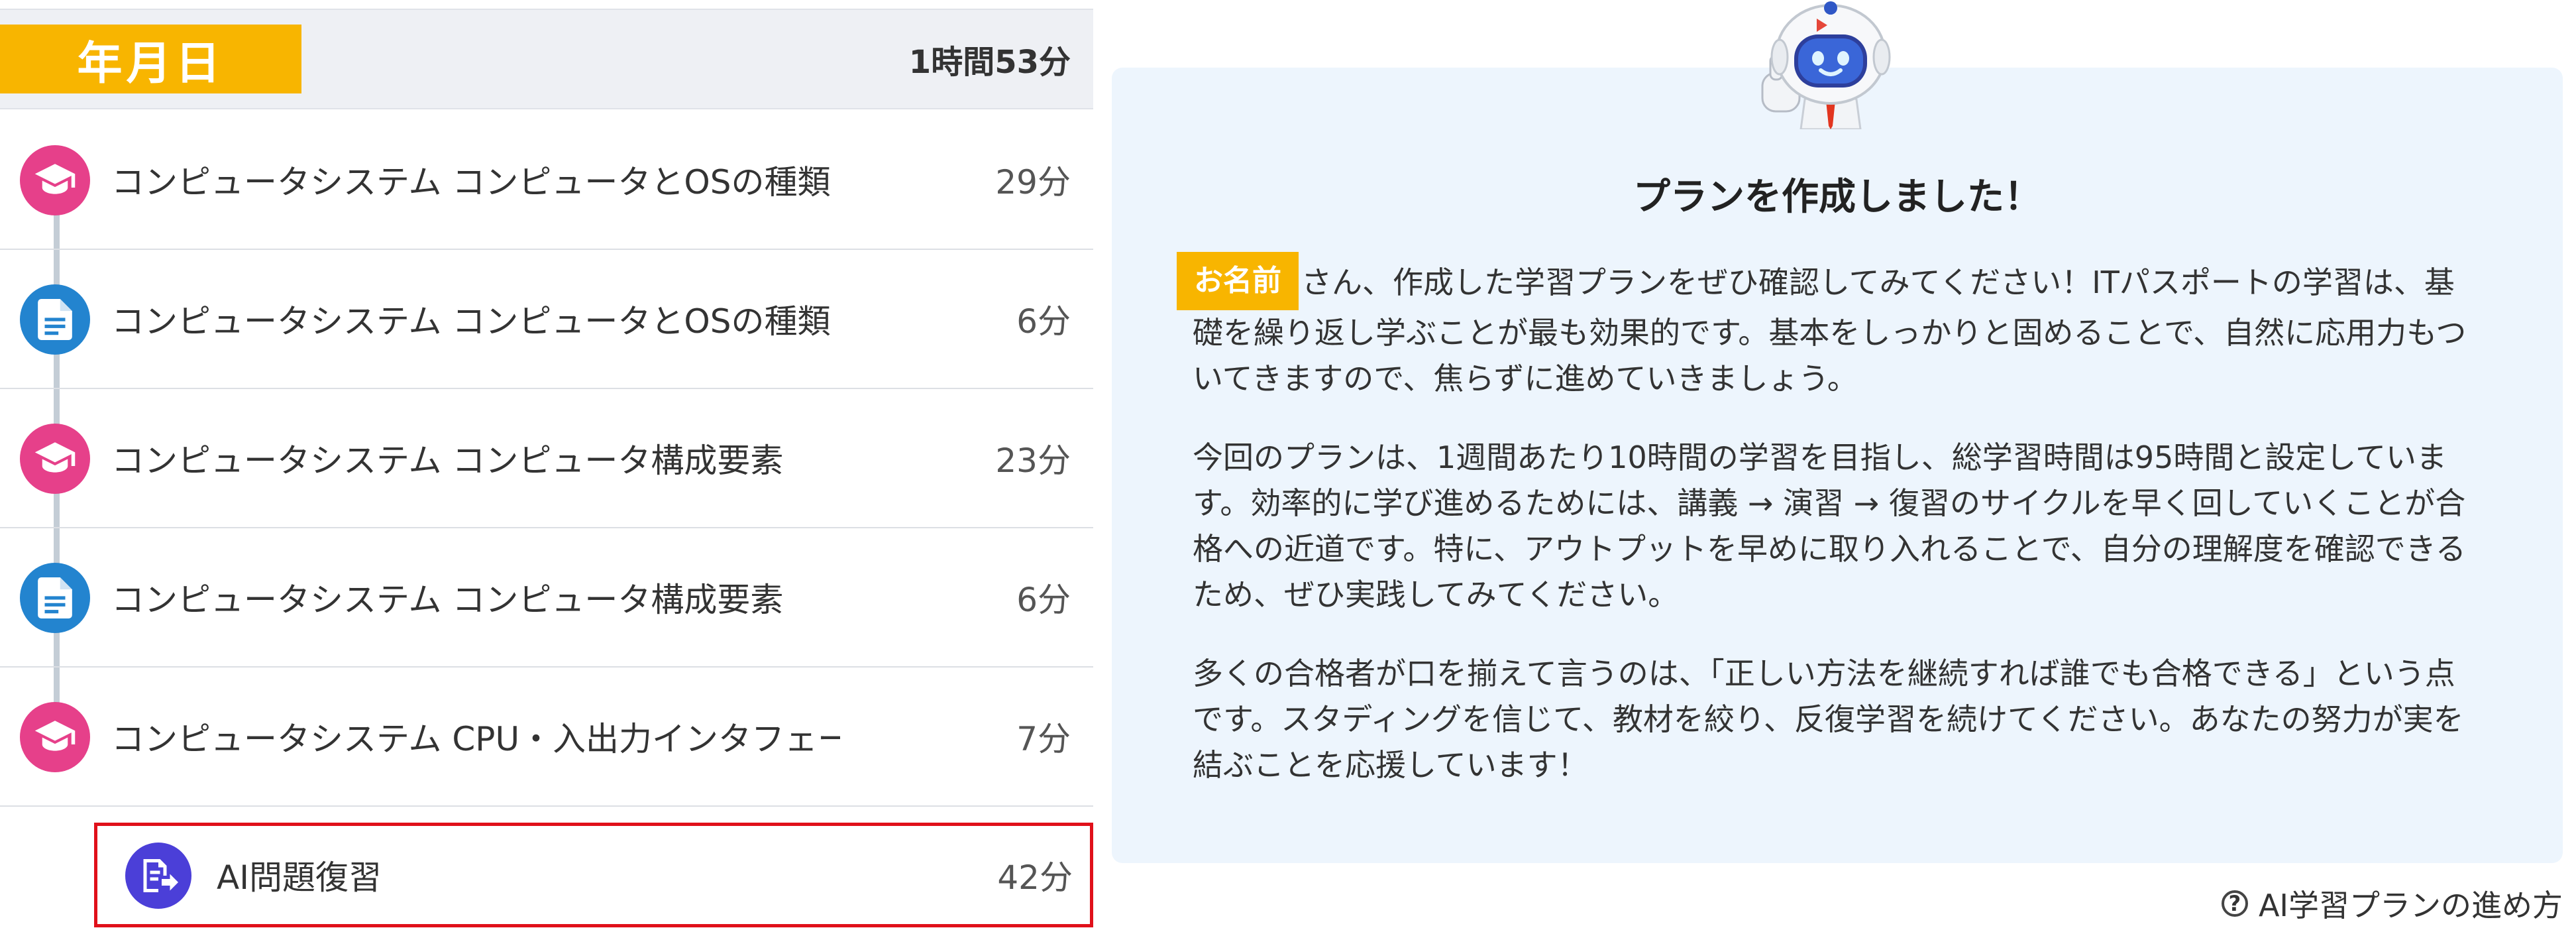 The image size is (2576, 934). I want to click on lesson-row: コンピュータシステム コンピュータとOSの種類 29分, so click(546, 180).